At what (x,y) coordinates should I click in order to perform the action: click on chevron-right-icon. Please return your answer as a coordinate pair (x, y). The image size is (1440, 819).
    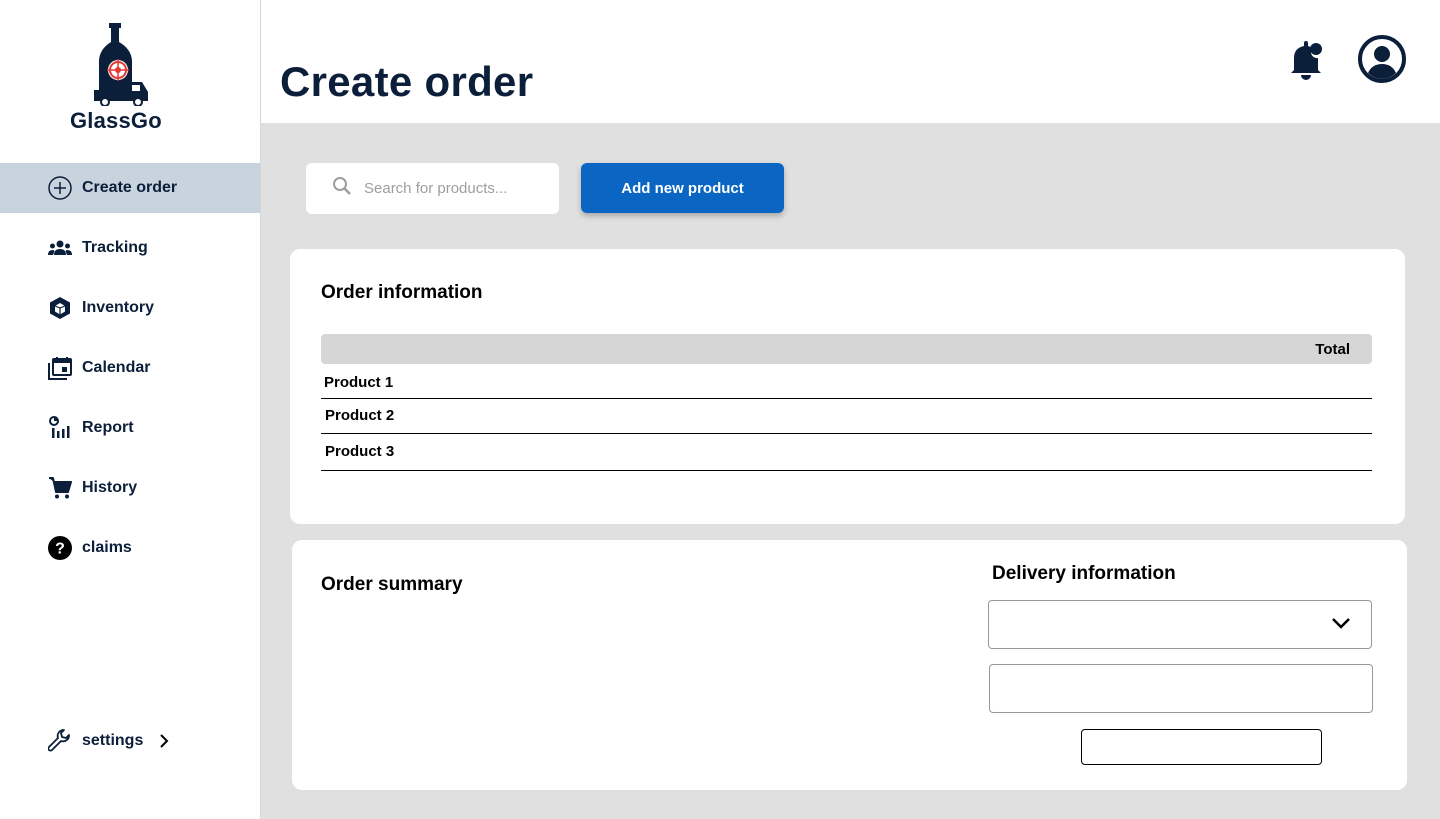
    Looking at the image, I should click on (166, 741).